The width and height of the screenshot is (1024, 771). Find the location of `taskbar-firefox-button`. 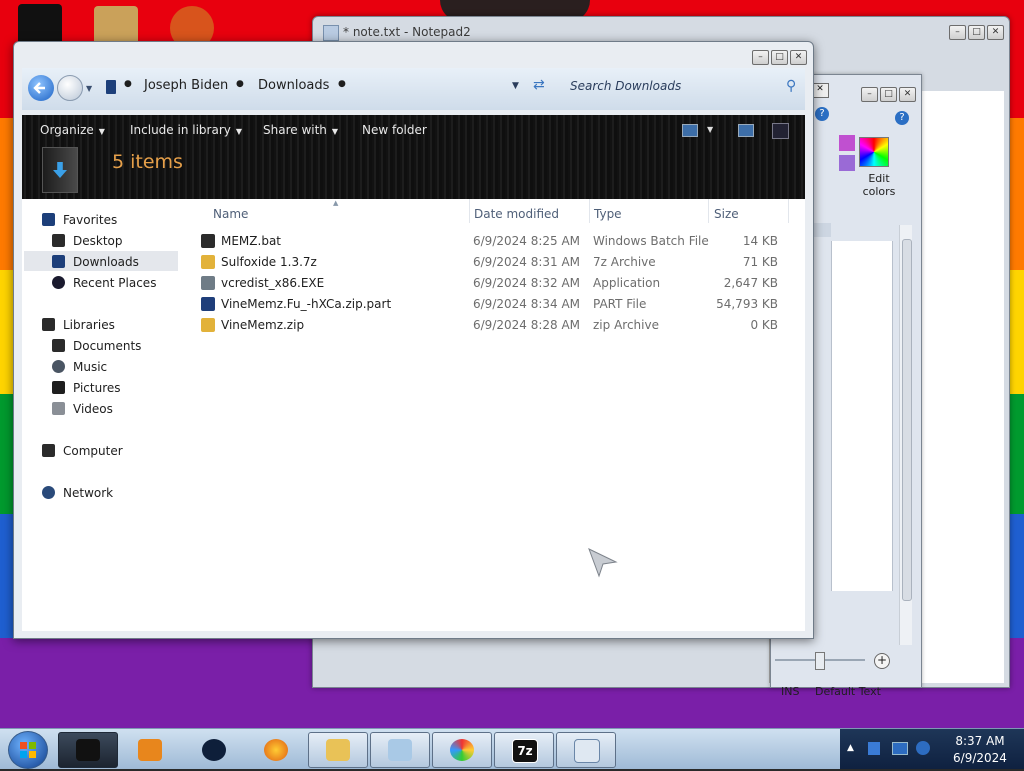

taskbar-firefox-button is located at coordinates (276, 750).